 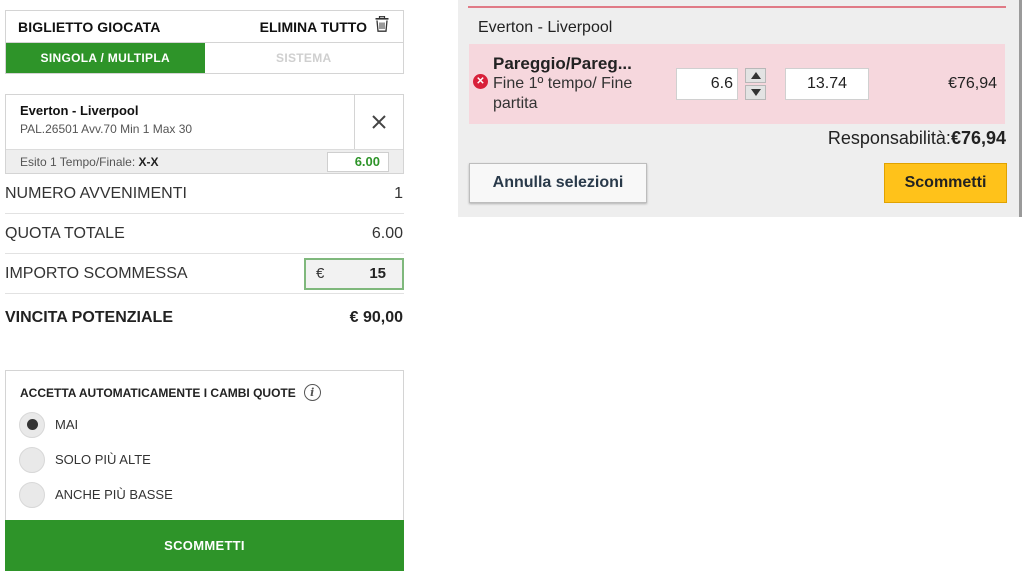 I want to click on delete-all-label: ELIMINA TUTTO, so click(x=313, y=26).